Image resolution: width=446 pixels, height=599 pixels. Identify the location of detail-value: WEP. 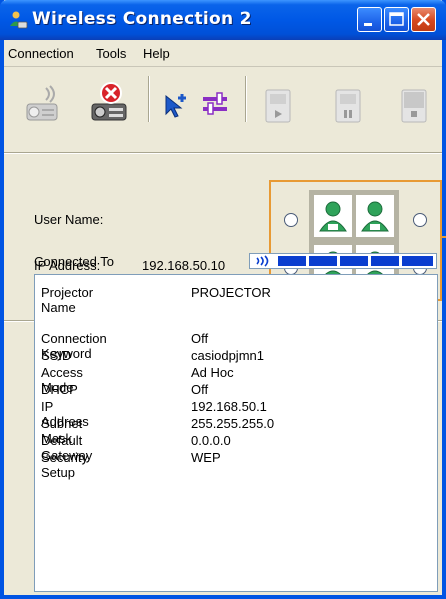
(206, 457).